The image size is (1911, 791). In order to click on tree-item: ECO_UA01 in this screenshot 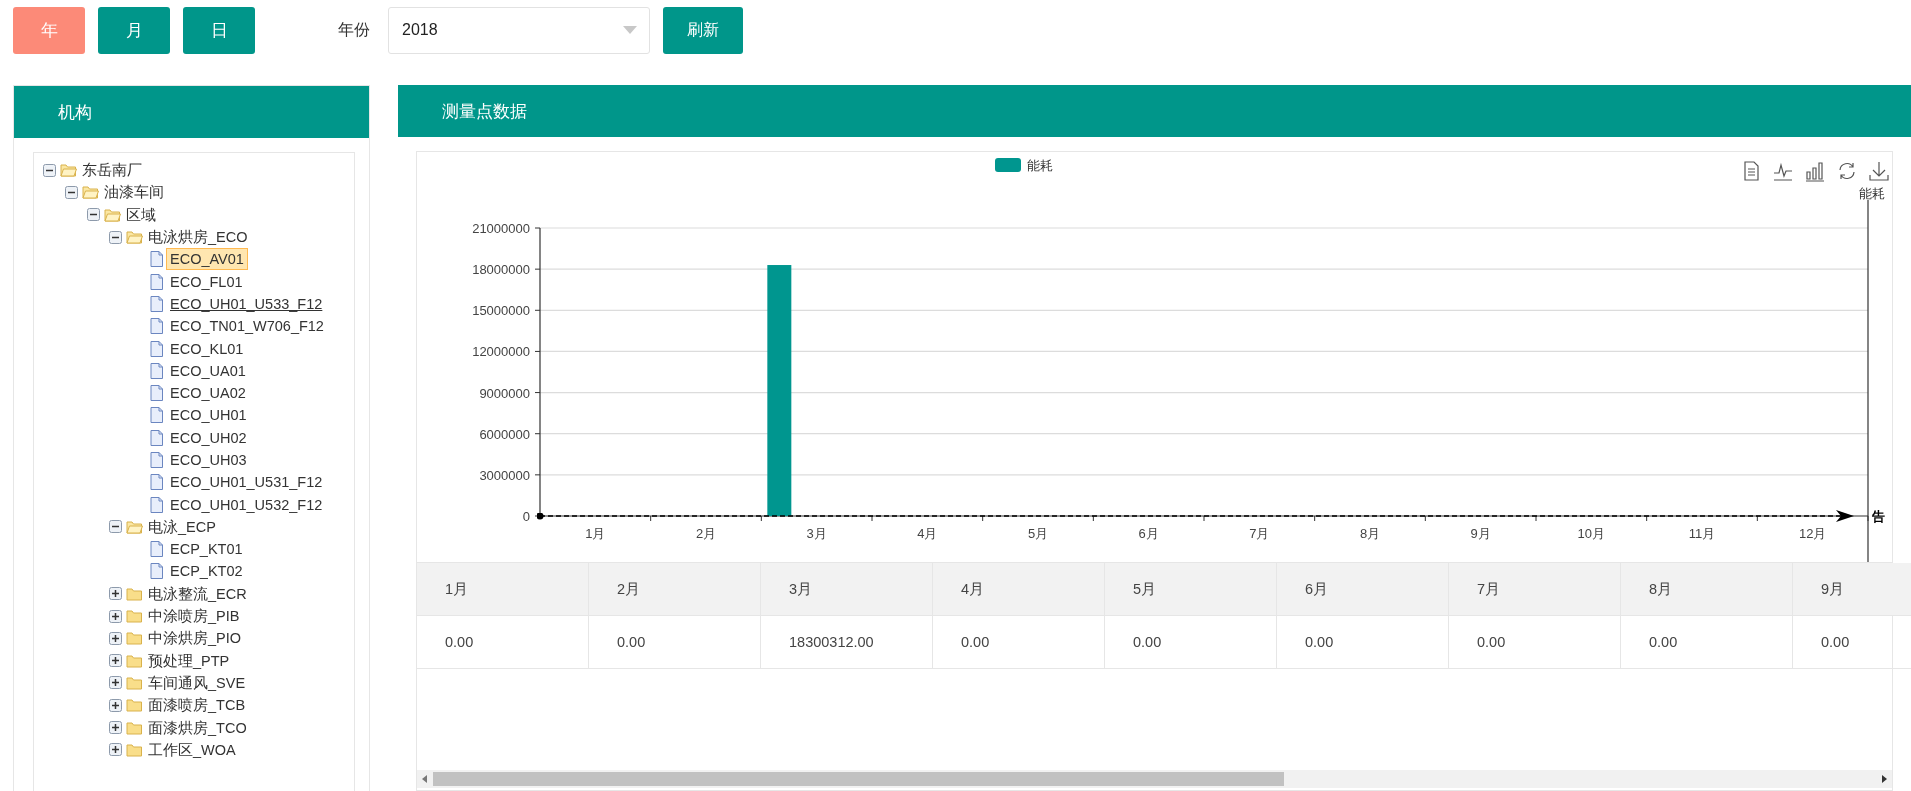, I will do `click(208, 370)`.